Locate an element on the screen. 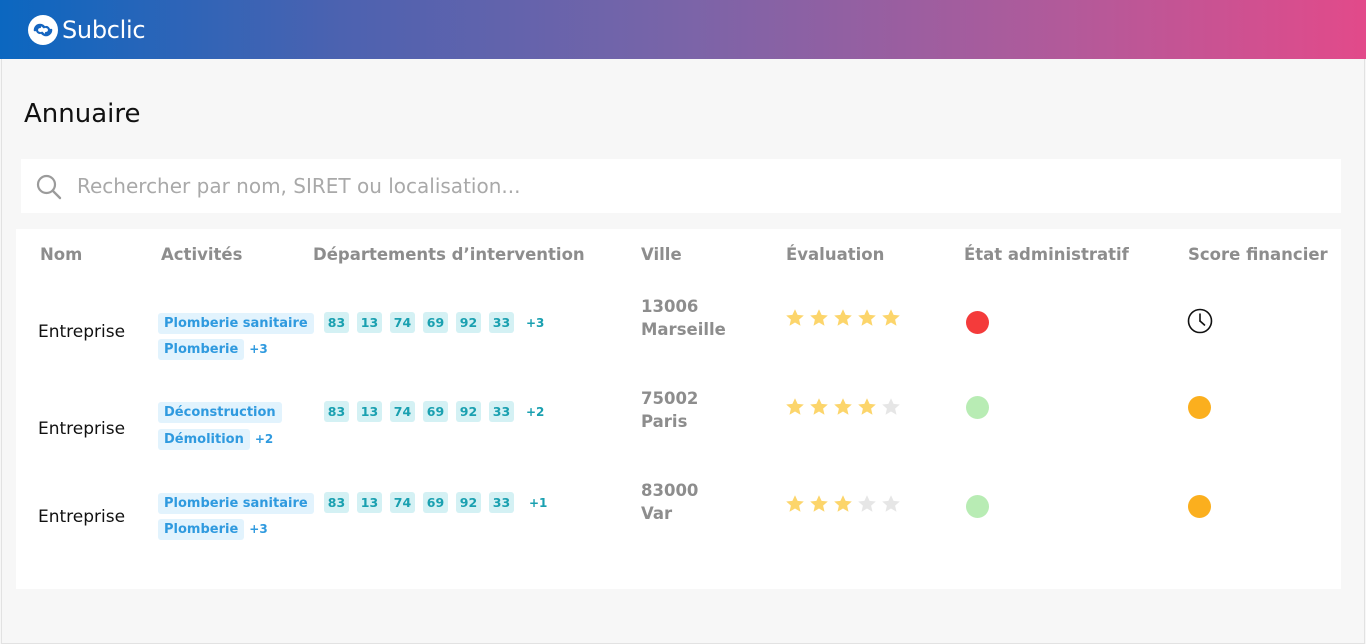 The image size is (1366, 644). city-cell: 75002 Paris is located at coordinates (669, 410).